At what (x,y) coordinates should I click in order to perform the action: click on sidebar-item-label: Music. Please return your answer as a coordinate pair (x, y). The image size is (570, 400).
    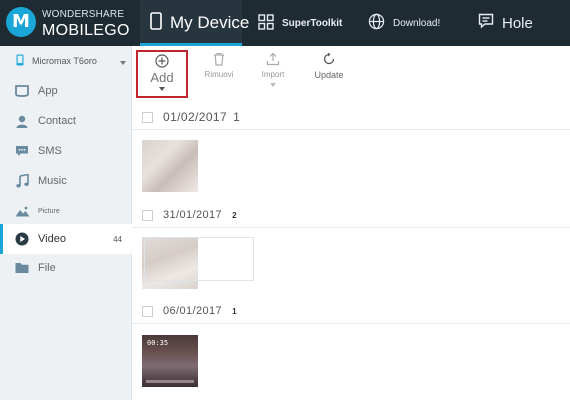
    Looking at the image, I should click on (52, 181).